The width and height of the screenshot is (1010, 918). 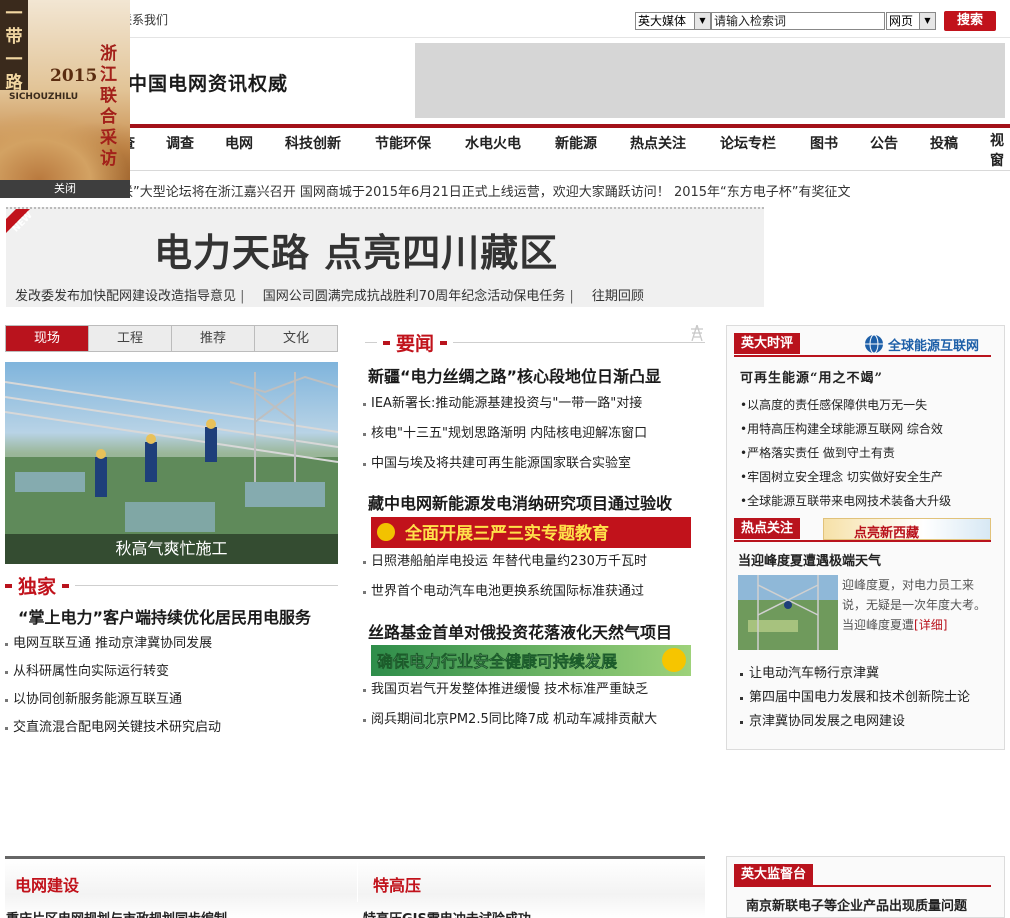 I want to click on hot-header: 热点关注, so click(x=767, y=528).